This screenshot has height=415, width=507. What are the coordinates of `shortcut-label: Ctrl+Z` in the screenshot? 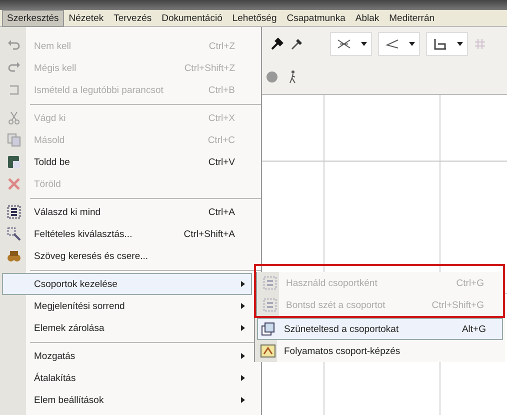 It's located at (221, 46).